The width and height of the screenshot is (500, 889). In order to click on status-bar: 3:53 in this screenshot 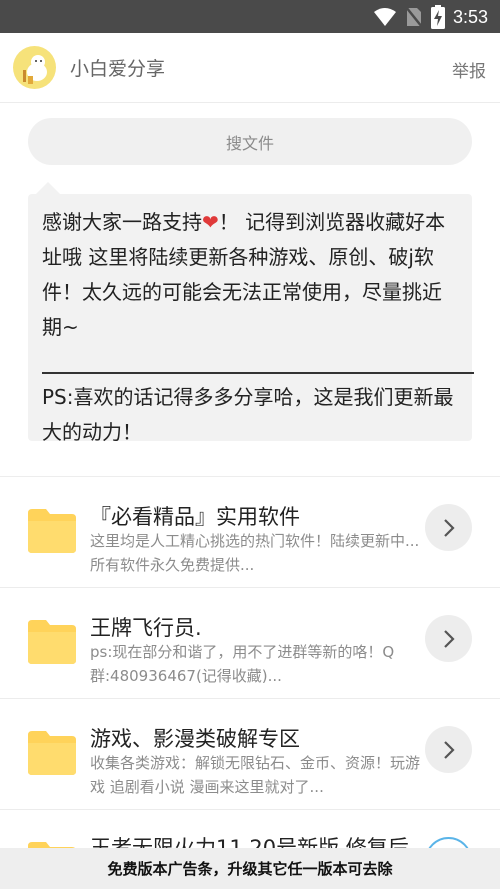, I will do `click(250, 16)`.